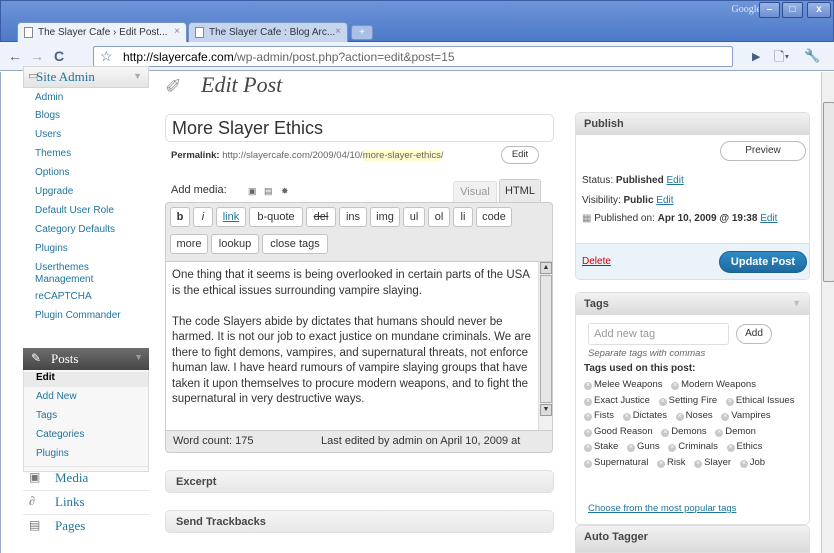 Image resolution: width=834 pixels, height=553 pixels. What do you see at coordinates (359, 128) in the screenshot?
I see `post-title-input: More Slayer Ethics` at bounding box center [359, 128].